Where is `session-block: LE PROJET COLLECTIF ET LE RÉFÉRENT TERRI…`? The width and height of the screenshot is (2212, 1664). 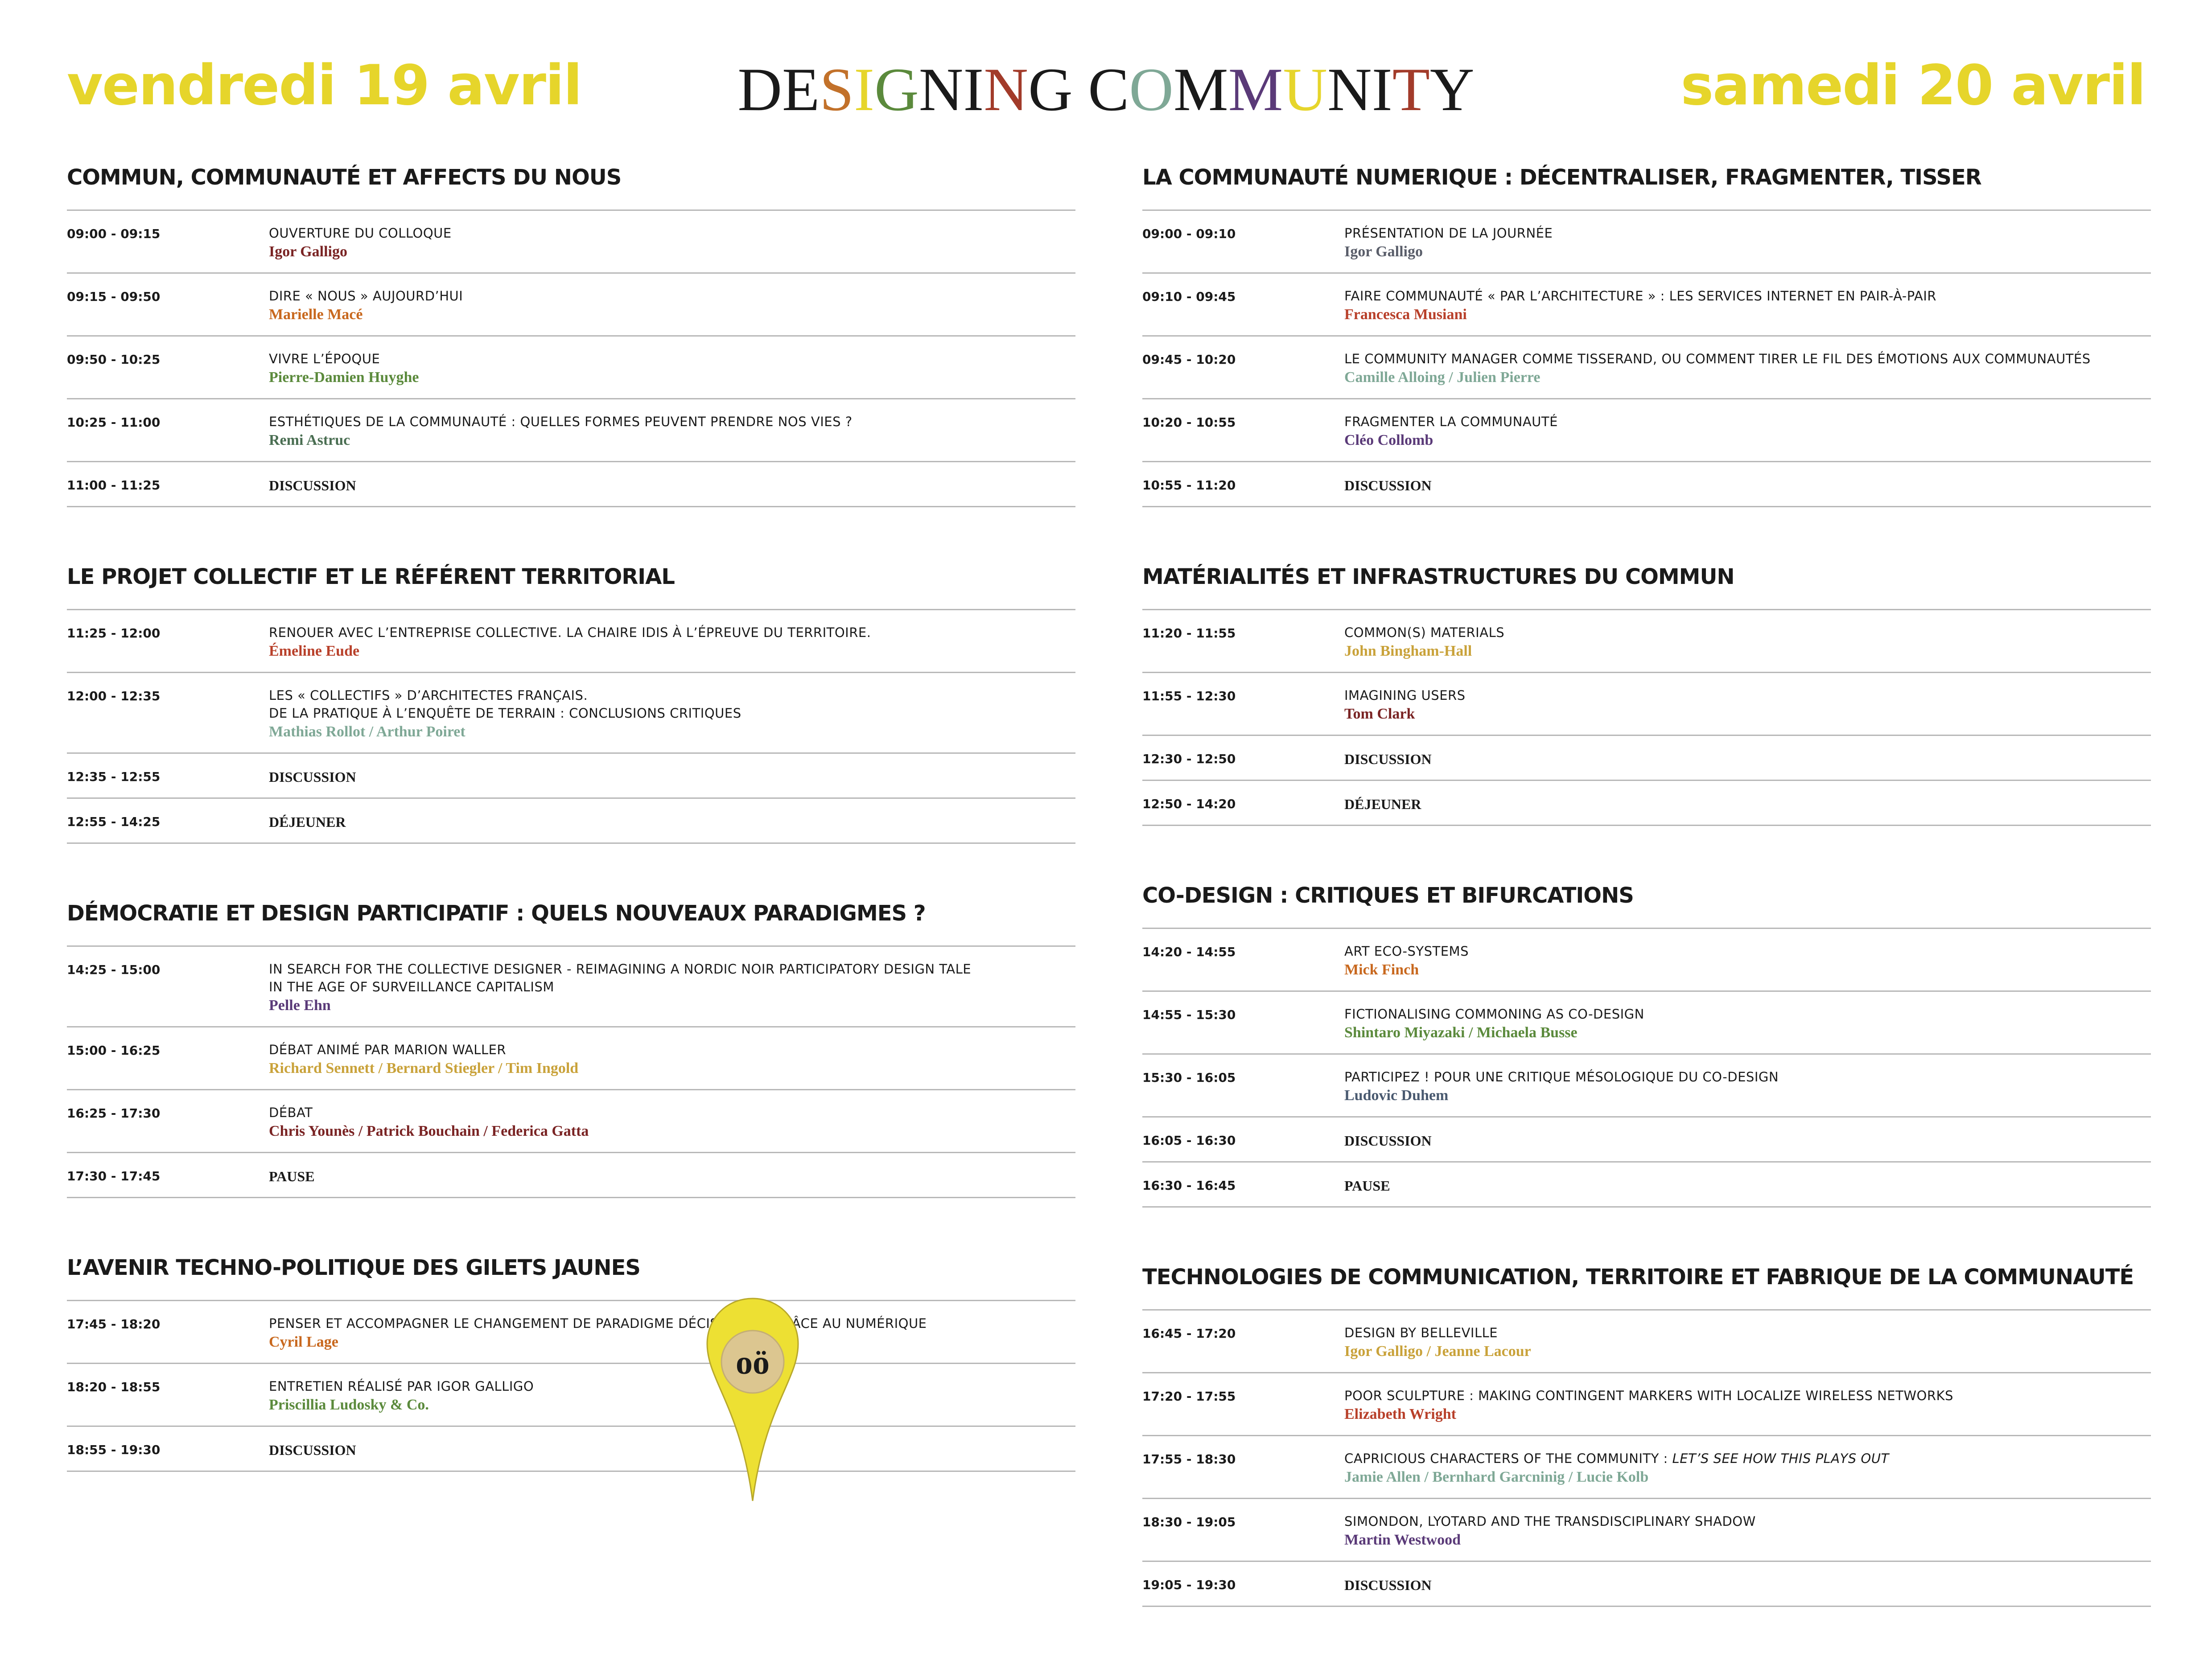
session-block: LE PROJET COLLECTIF ET LE RÉFÉRENT TERRI… is located at coordinates (571, 704).